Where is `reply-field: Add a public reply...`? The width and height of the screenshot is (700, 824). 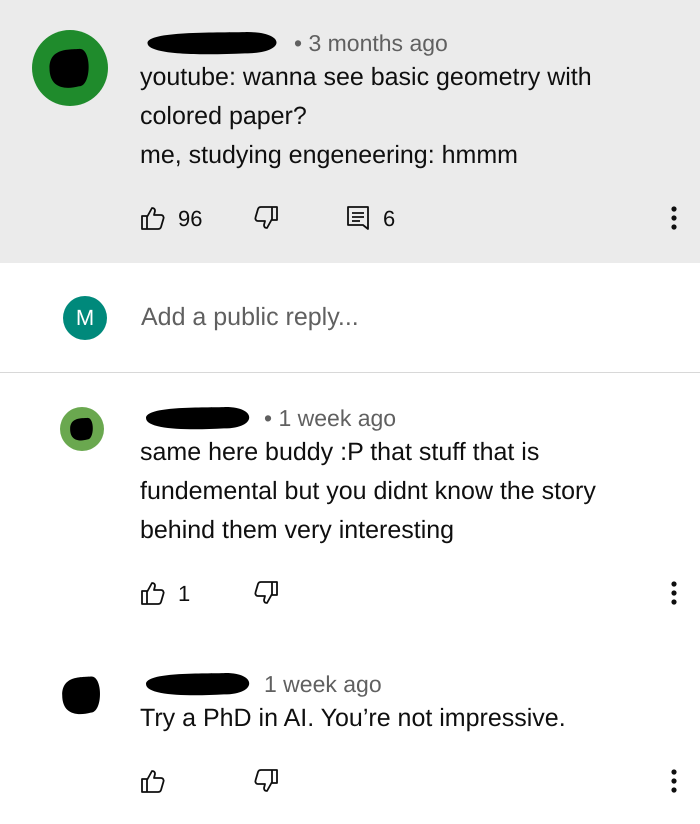 reply-field: Add a public reply... is located at coordinates (381, 317).